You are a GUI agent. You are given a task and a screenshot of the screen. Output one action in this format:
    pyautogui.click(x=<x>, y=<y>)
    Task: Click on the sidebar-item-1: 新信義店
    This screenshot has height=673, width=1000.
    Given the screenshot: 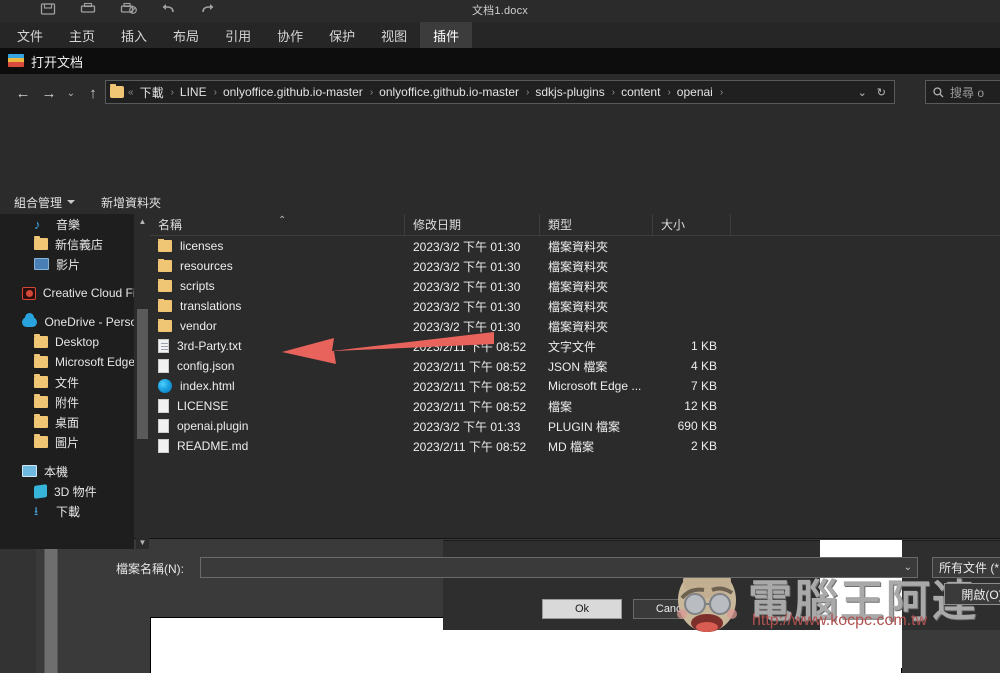 What is the action you would take?
    pyautogui.click(x=67, y=244)
    